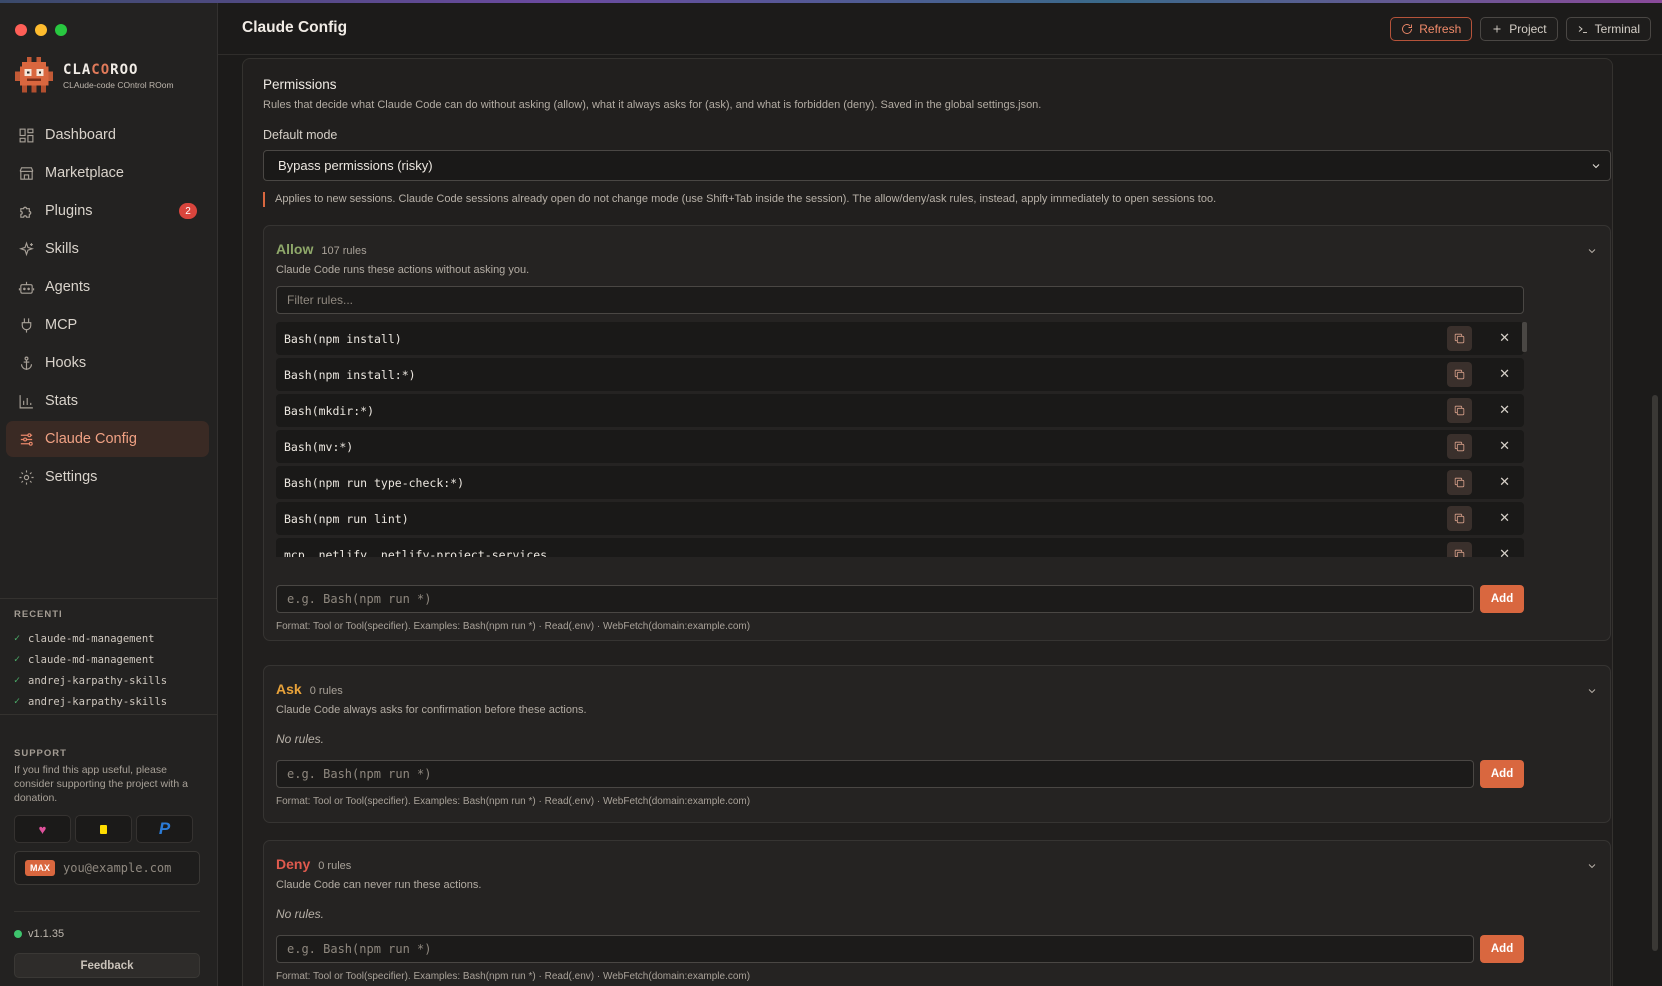  What do you see at coordinates (26, 439) in the screenshot?
I see `sliders-icon` at bounding box center [26, 439].